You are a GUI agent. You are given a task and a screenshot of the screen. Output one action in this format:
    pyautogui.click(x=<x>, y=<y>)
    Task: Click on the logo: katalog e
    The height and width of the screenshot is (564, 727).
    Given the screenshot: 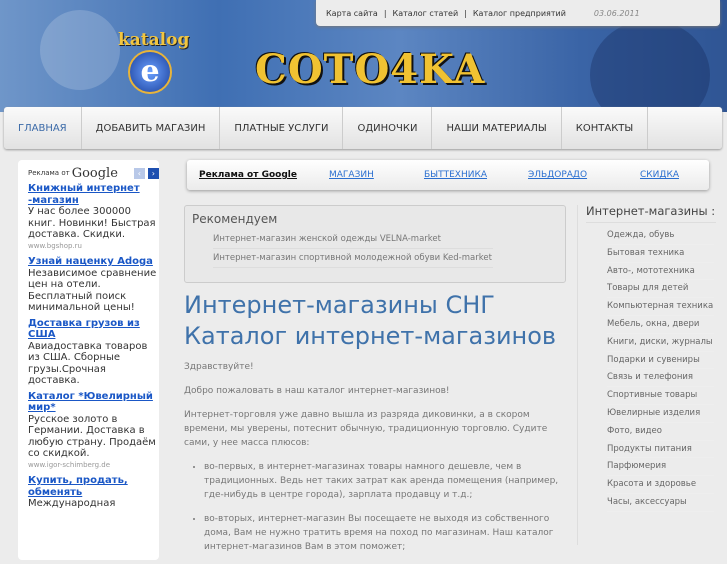 What is the action you would take?
    pyautogui.click(x=154, y=62)
    